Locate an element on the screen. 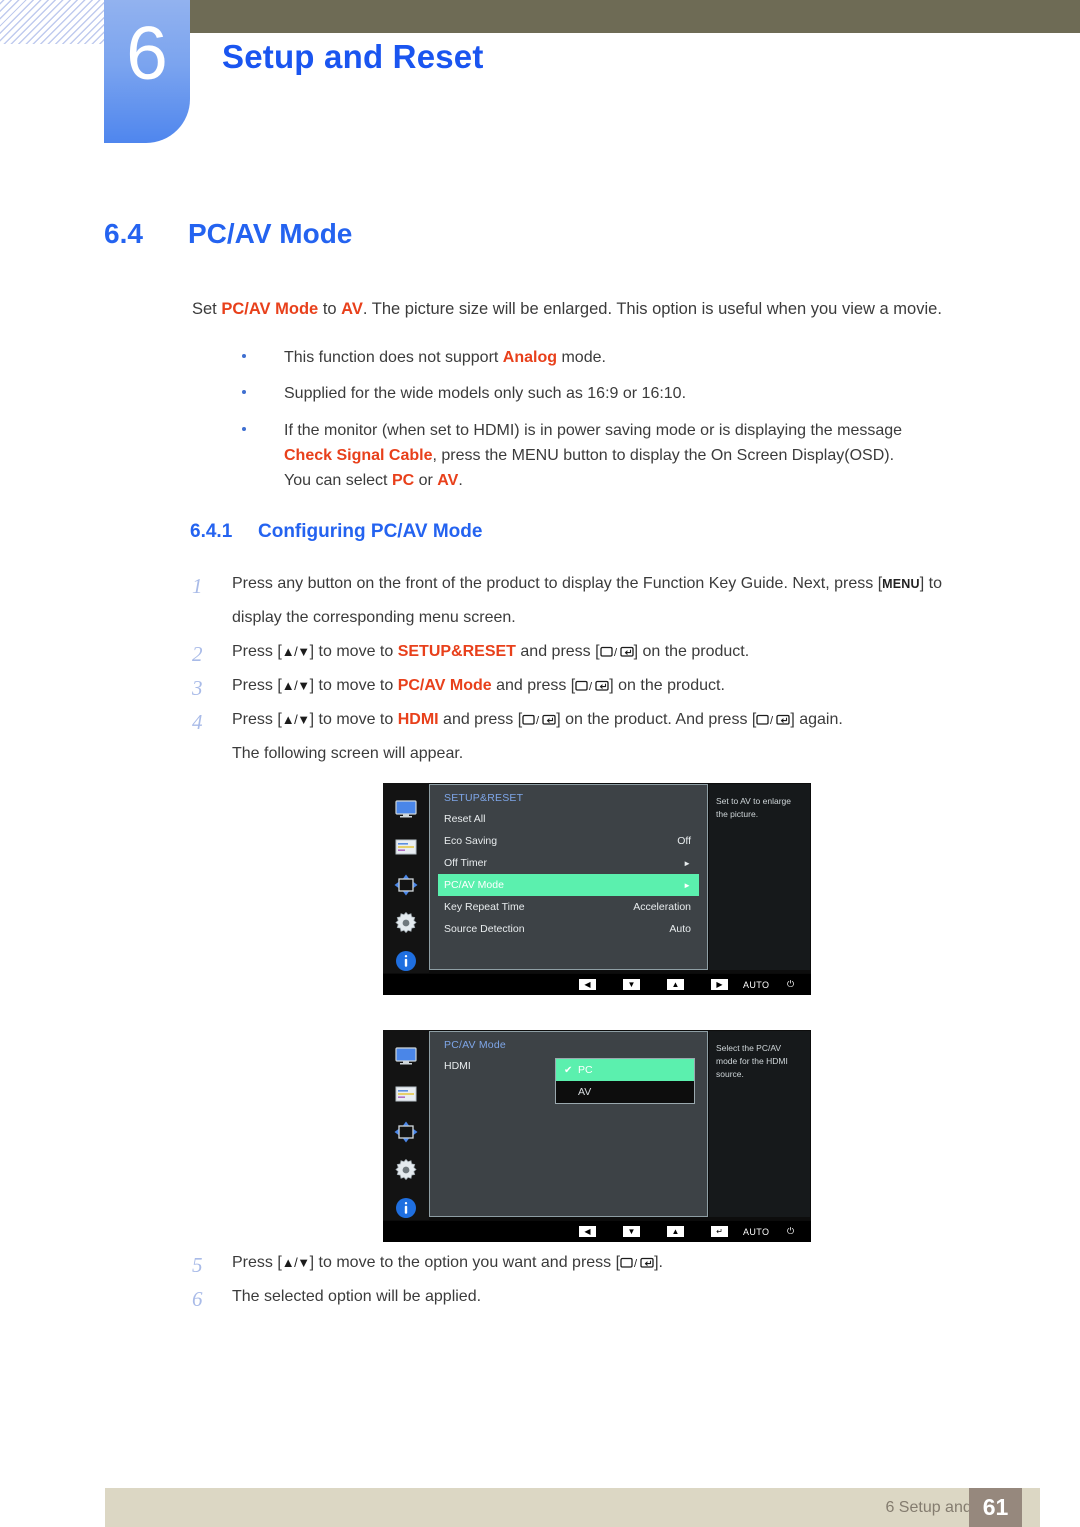  bullet3-term-check-signal: Check Signal Cable is located at coordinates (358, 455).